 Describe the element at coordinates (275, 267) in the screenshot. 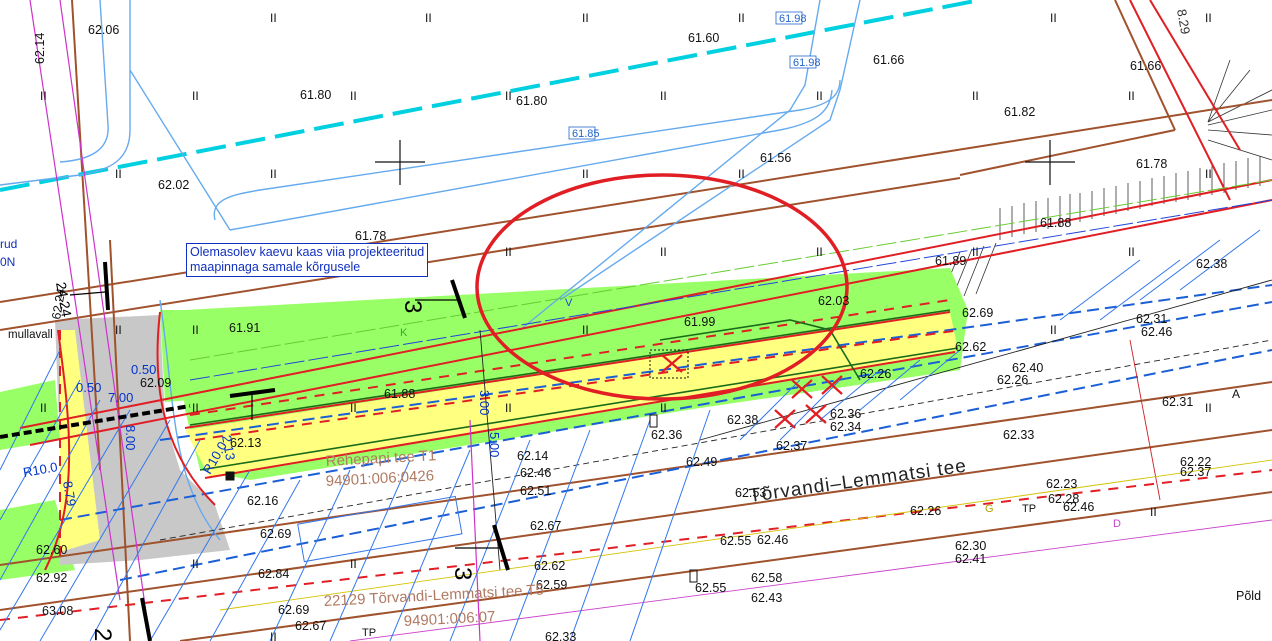

I see `callout-line-2: maapinnaga samale kõrgusele` at that location.